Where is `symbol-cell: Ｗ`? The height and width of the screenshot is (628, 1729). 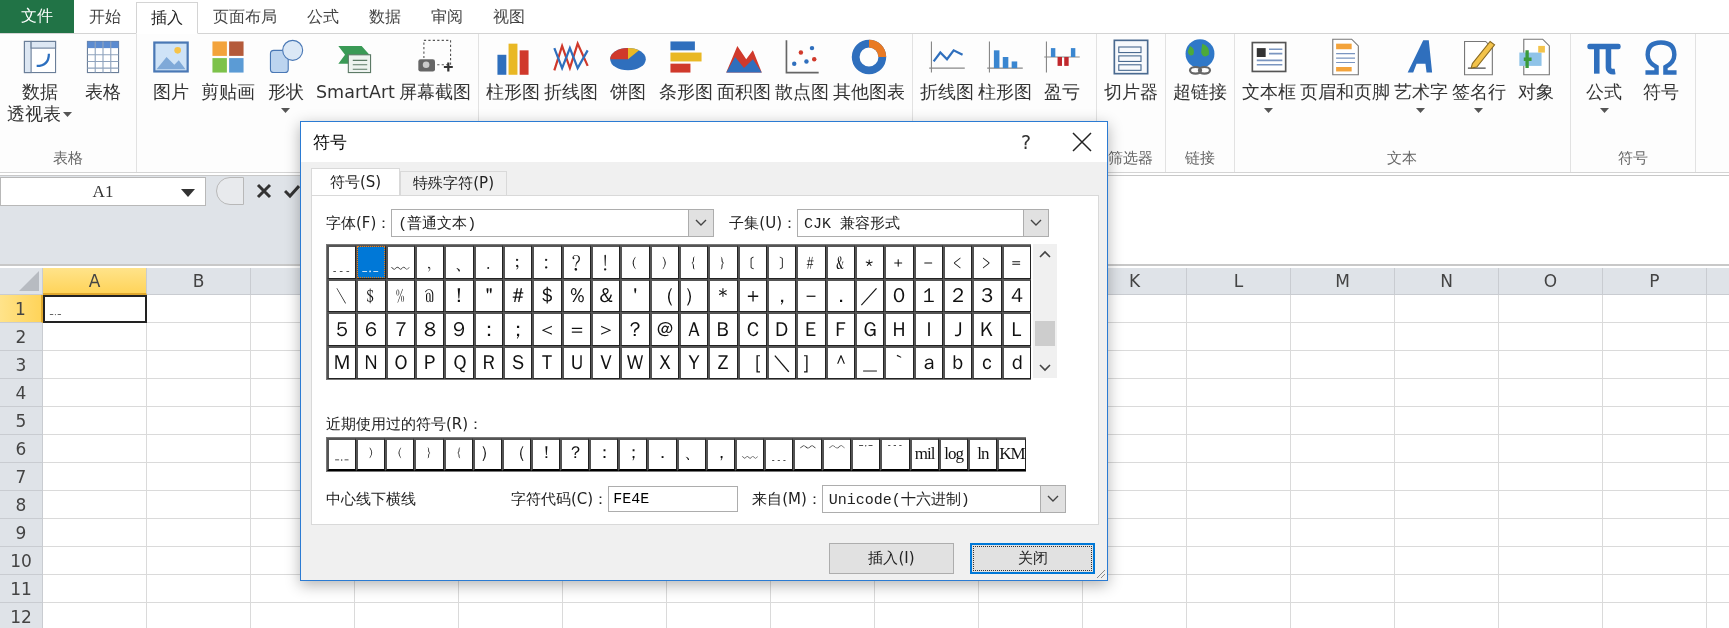 symbol-cell: Ｗ is located at coordinates (635, 362).